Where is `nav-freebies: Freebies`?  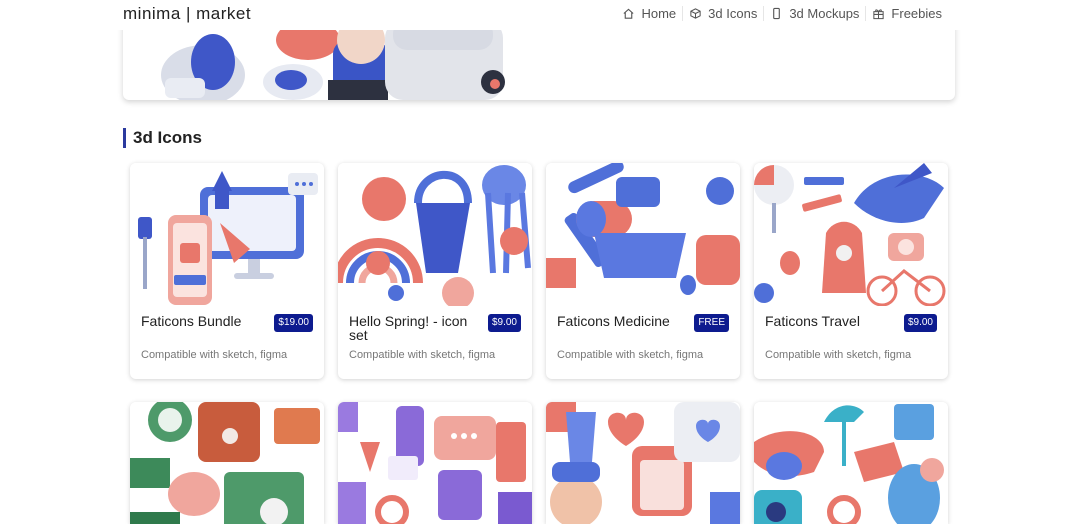 nav-freebies: Freebies is located at coordinates (906, 13).